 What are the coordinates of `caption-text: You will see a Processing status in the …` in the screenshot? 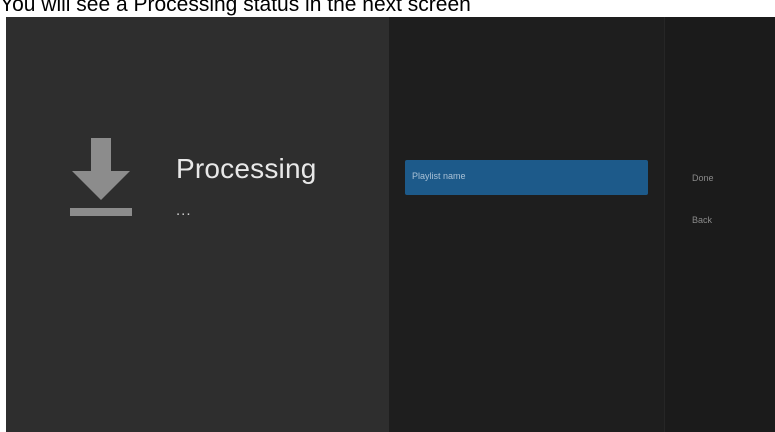 It's located at (235, 8).